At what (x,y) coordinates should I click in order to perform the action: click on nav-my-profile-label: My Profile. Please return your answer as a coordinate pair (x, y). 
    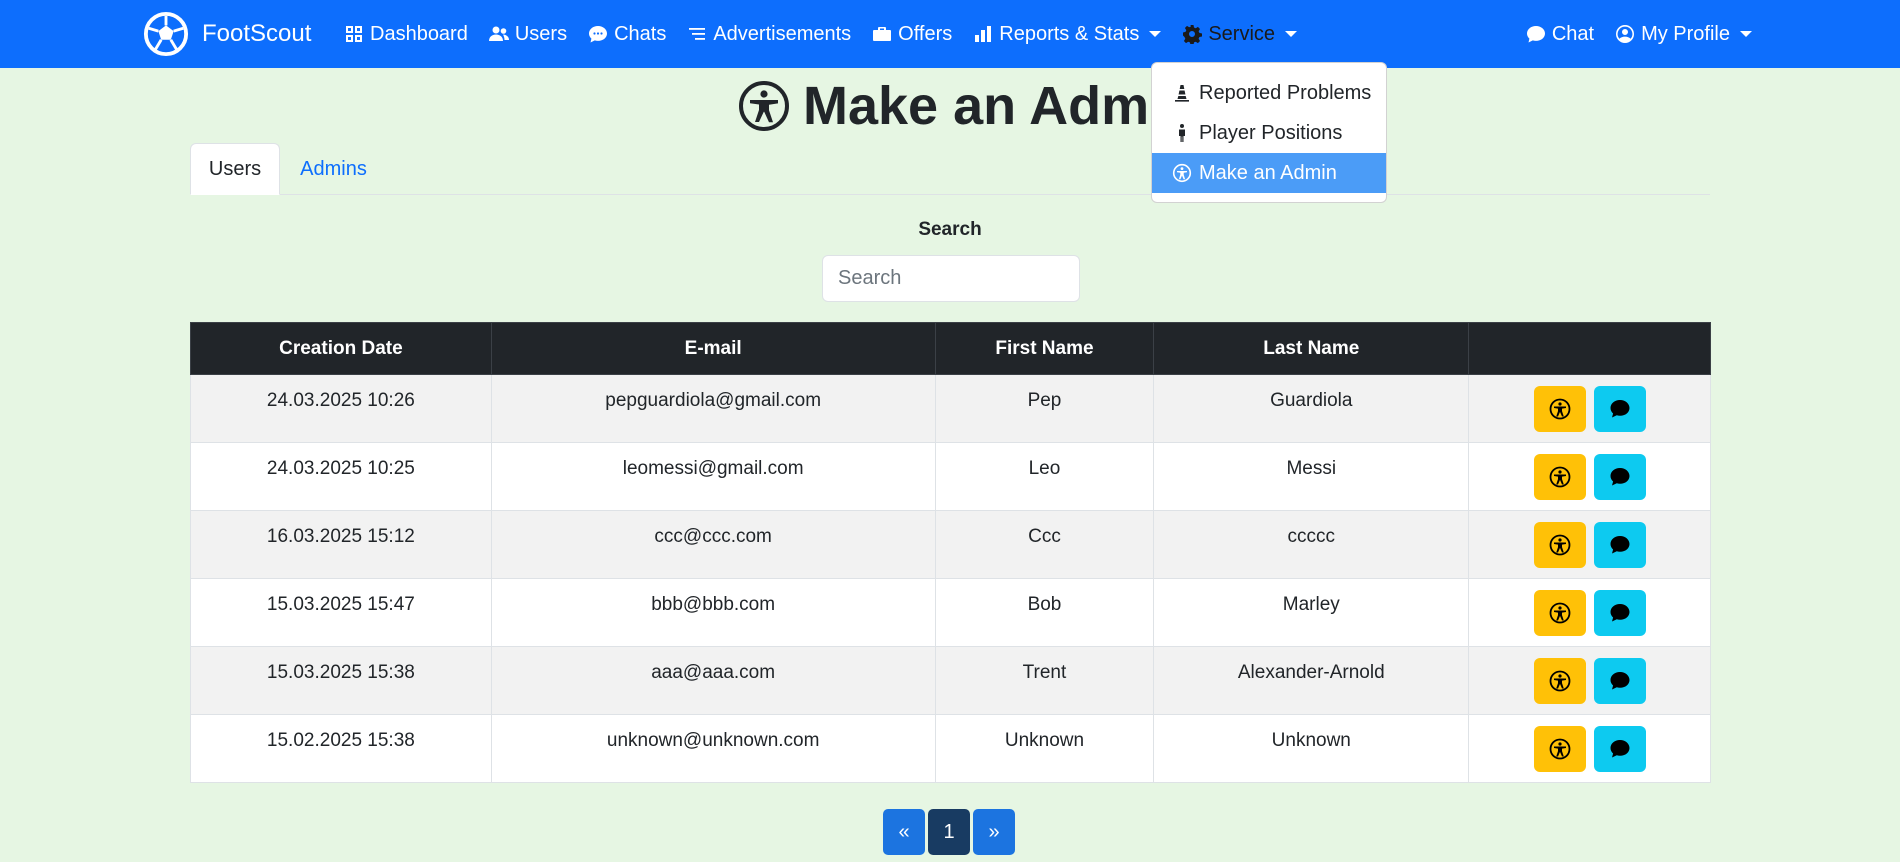
    Looking at the image, I should click on (1685, 33).